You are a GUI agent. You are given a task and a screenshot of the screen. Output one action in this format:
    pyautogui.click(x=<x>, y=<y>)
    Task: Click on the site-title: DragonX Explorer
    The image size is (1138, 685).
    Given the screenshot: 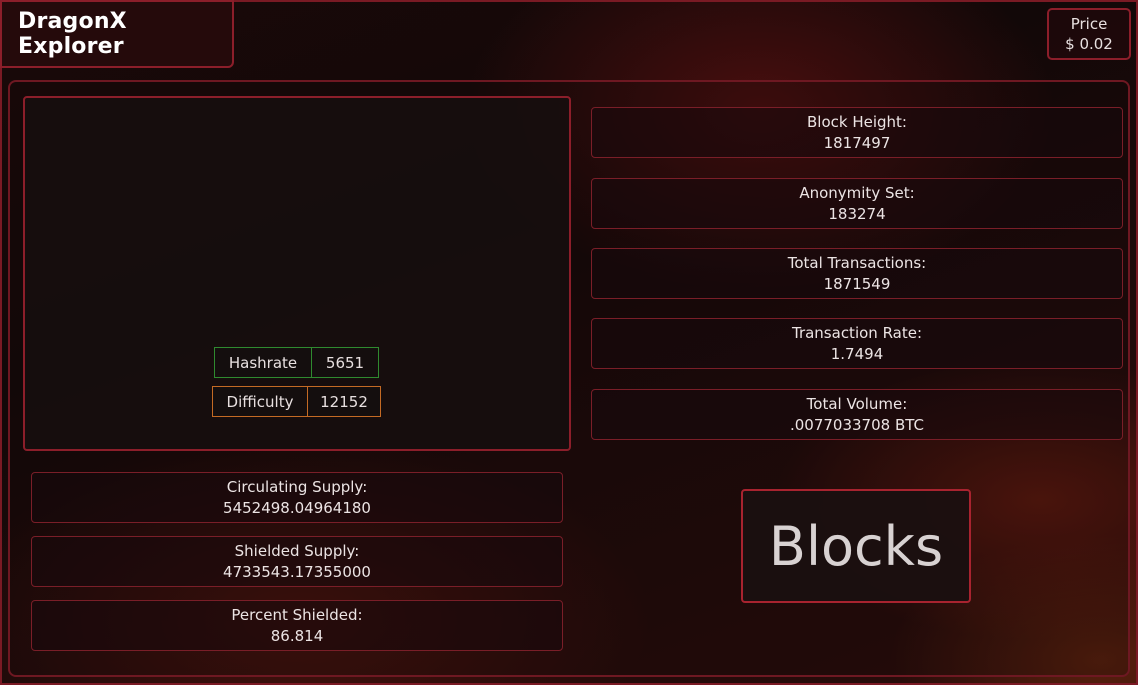 What is the action you would take?
    pyautogui.click(x=117, y=34)
    